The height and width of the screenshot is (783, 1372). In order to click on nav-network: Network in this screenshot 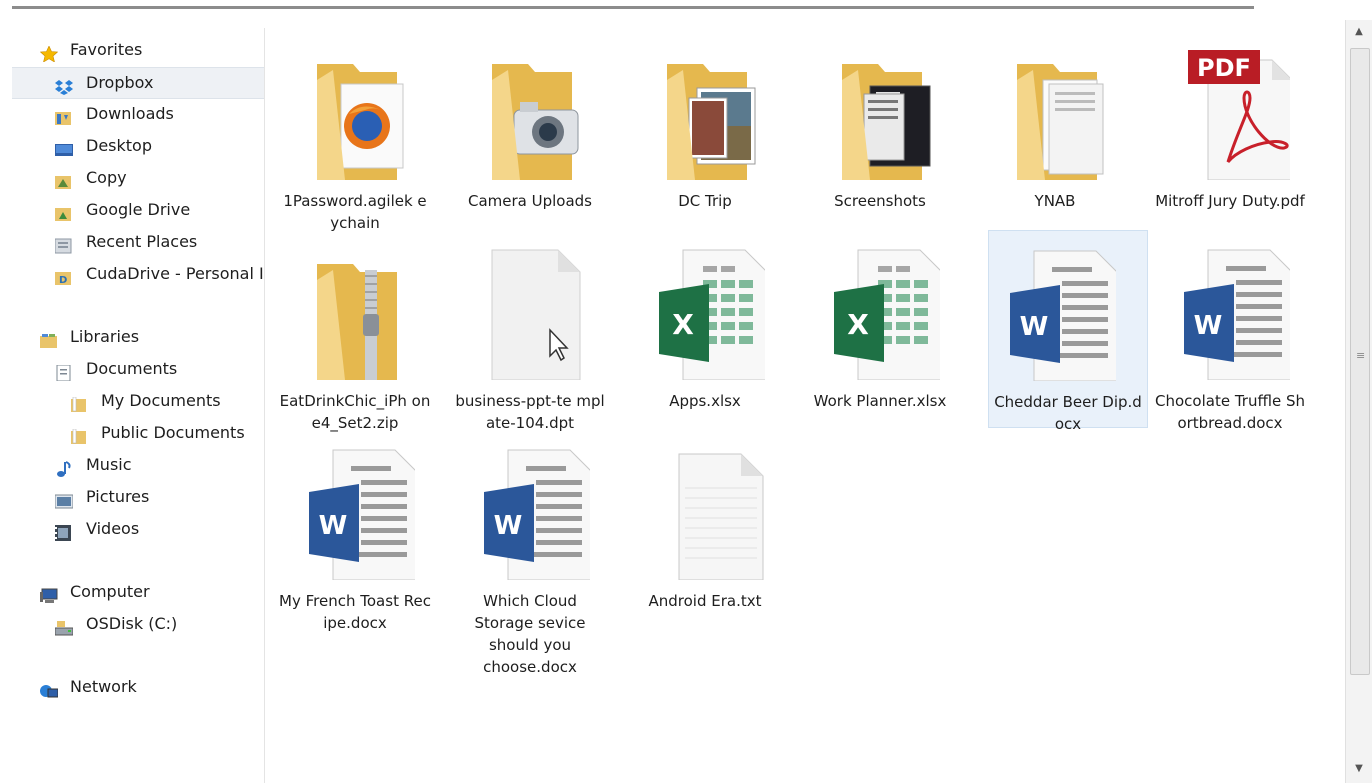, I will do `click(150, 687)`.